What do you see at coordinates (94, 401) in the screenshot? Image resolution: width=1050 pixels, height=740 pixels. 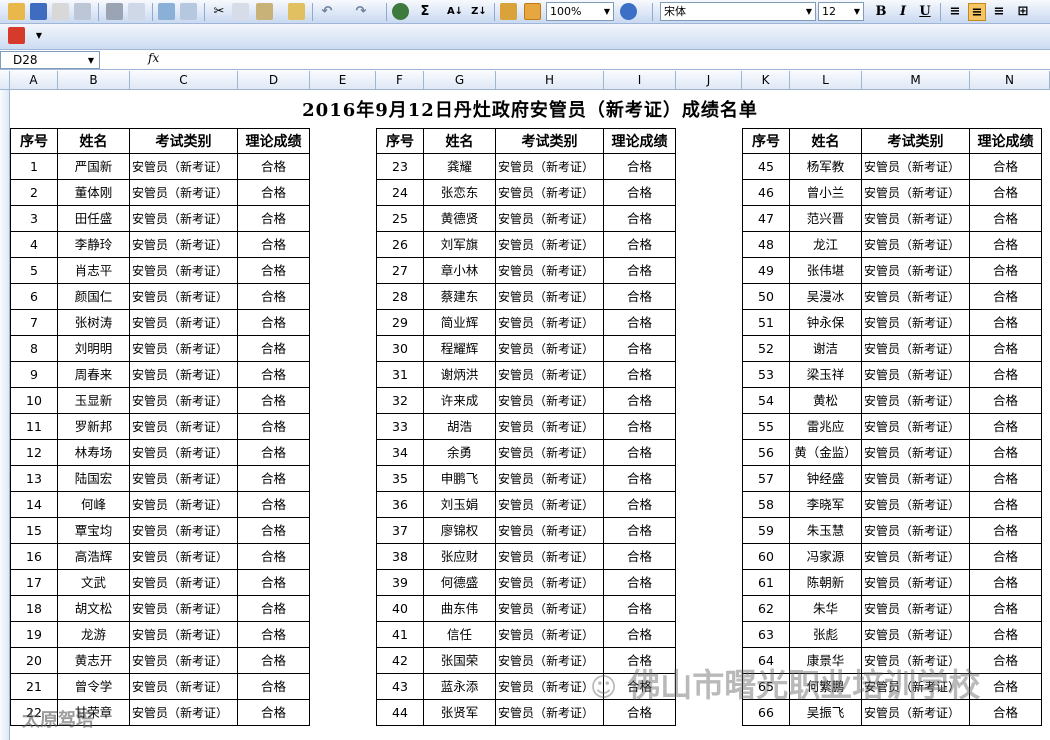 I see `name-cell: 玉显新` at bounding box center [94, 401].